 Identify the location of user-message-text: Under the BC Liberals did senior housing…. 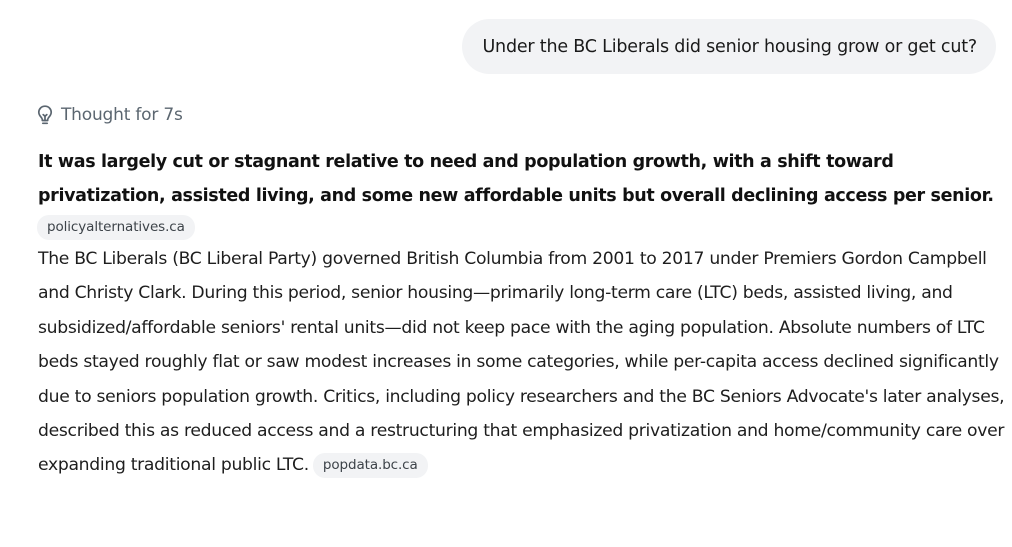
(729, 46).